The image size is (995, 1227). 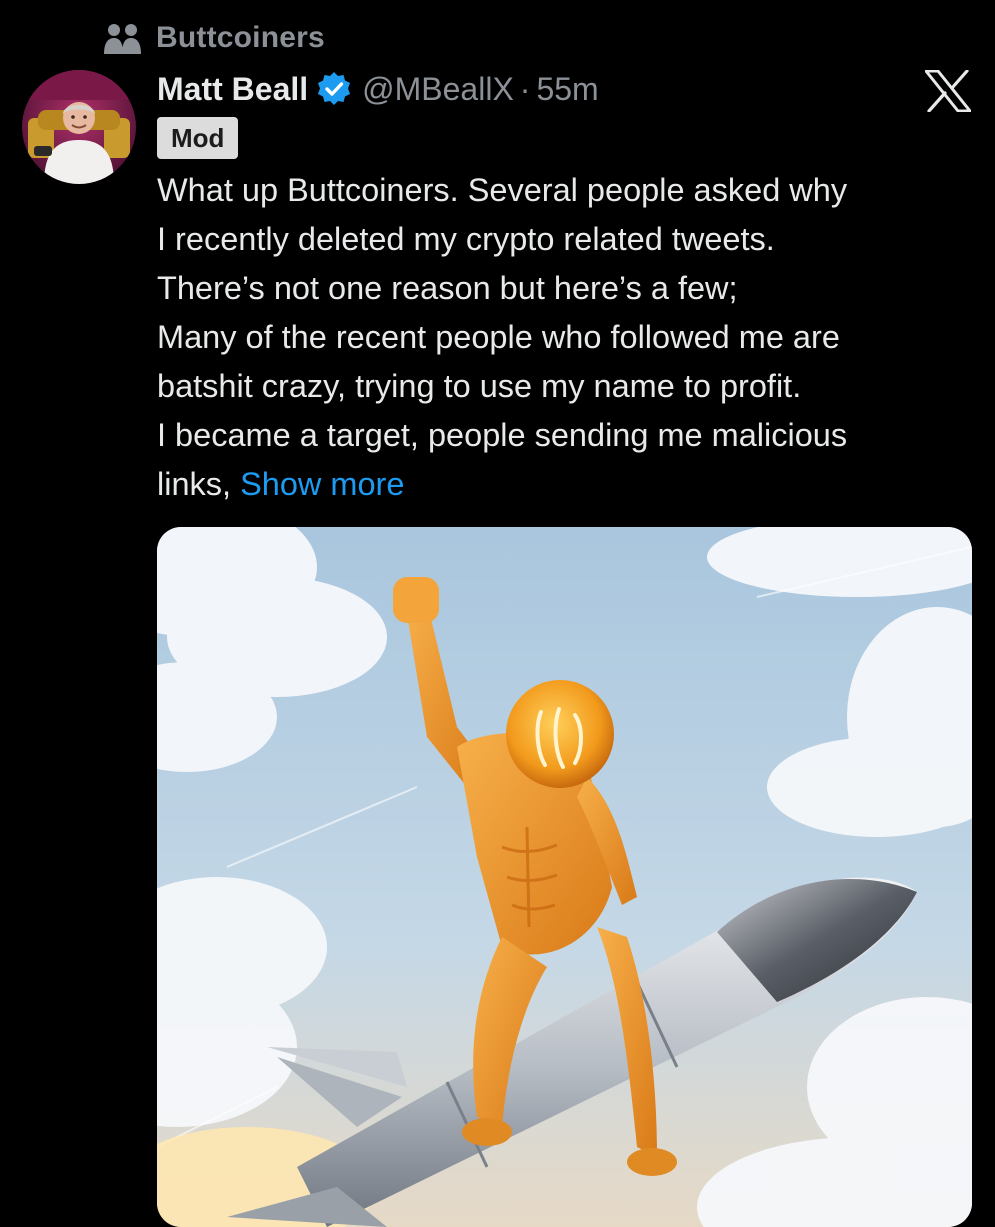 What do you see at coordinates (567, 484) in the screenshot?
I see `post-text-last-line: links, Show more` at bounding box center [567, 484].